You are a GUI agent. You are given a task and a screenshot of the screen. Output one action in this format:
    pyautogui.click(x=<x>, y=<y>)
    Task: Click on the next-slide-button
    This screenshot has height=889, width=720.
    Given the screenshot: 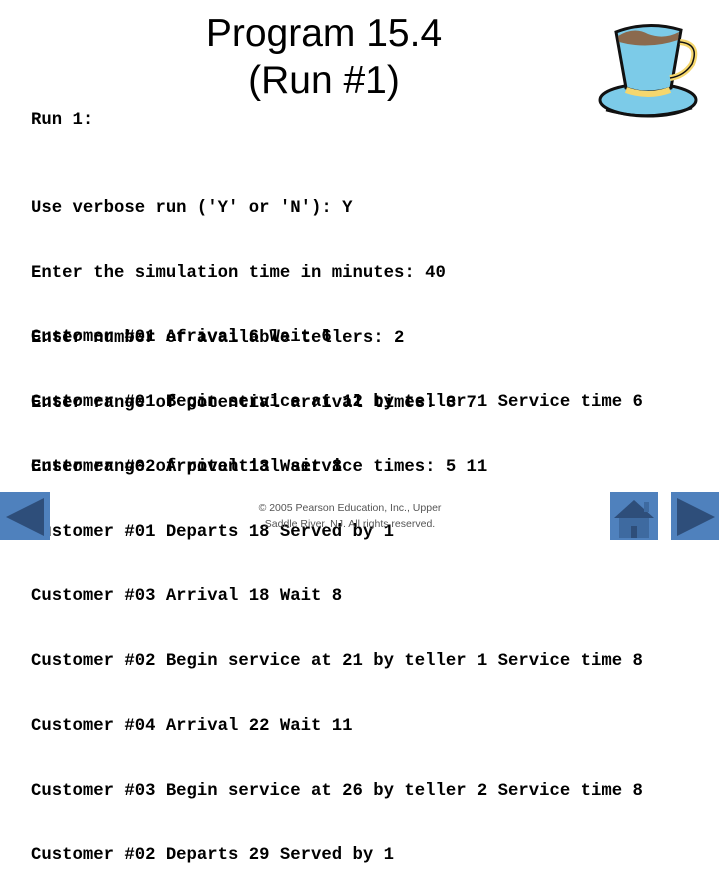 What is the action you would take?
    pyautogui.click(x=695, y=516)
    